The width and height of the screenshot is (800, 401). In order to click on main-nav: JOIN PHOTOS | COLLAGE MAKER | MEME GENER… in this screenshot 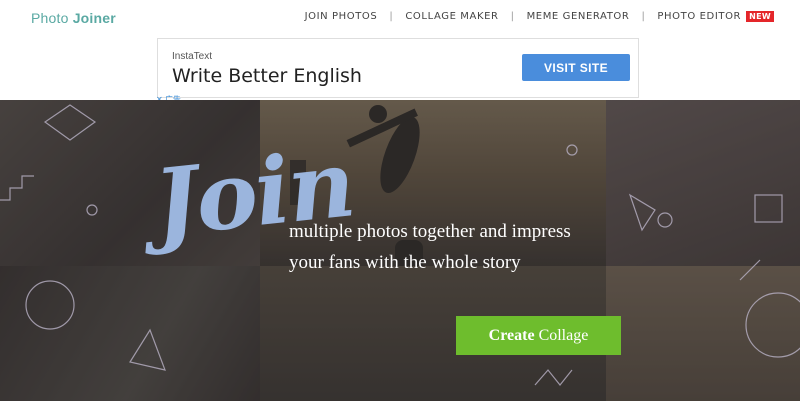, I will do `click(539, 16)`.